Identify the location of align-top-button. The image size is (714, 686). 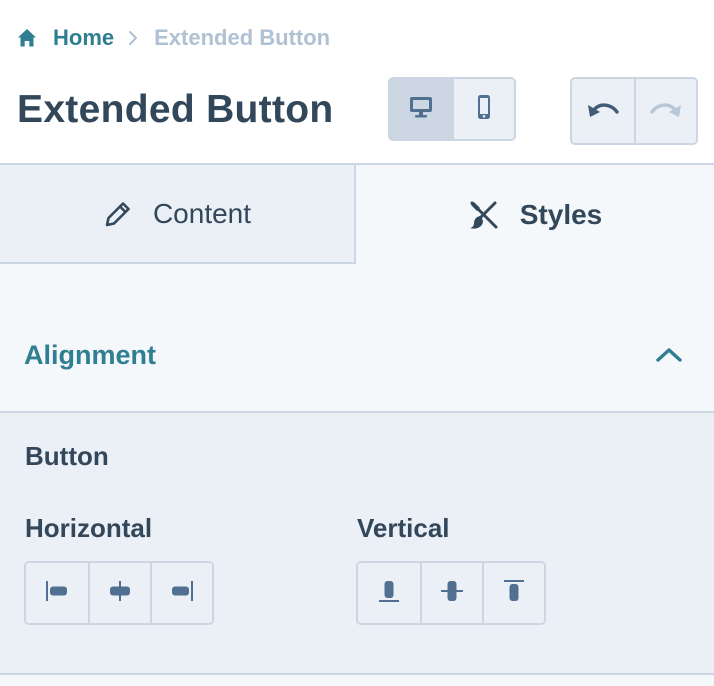
(513, 593).